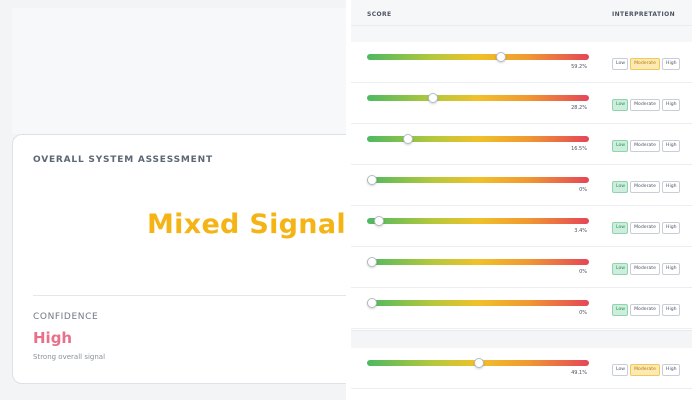  Describe the element at coordinates (255, 224) in the screenshot. I see `assessment-verdict: Mixed Signals` at that location.